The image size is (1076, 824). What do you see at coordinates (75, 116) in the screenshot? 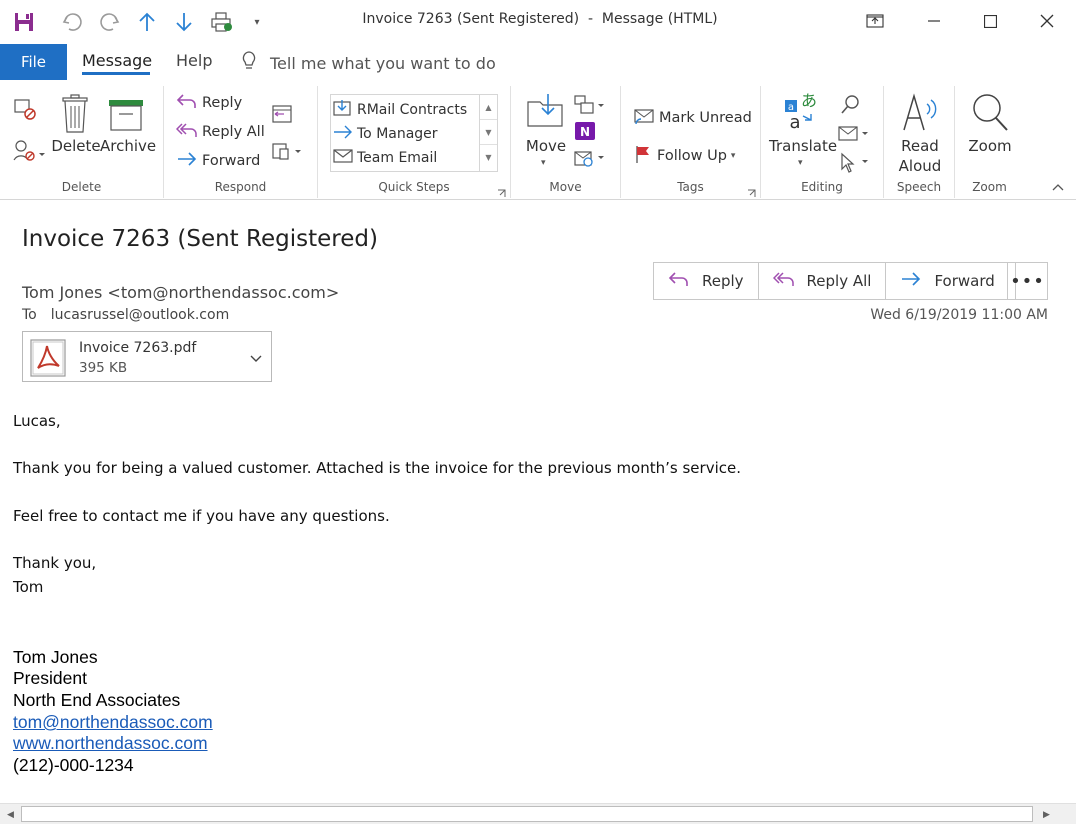
I see `trash-icon` at bounding box center [75, 116].